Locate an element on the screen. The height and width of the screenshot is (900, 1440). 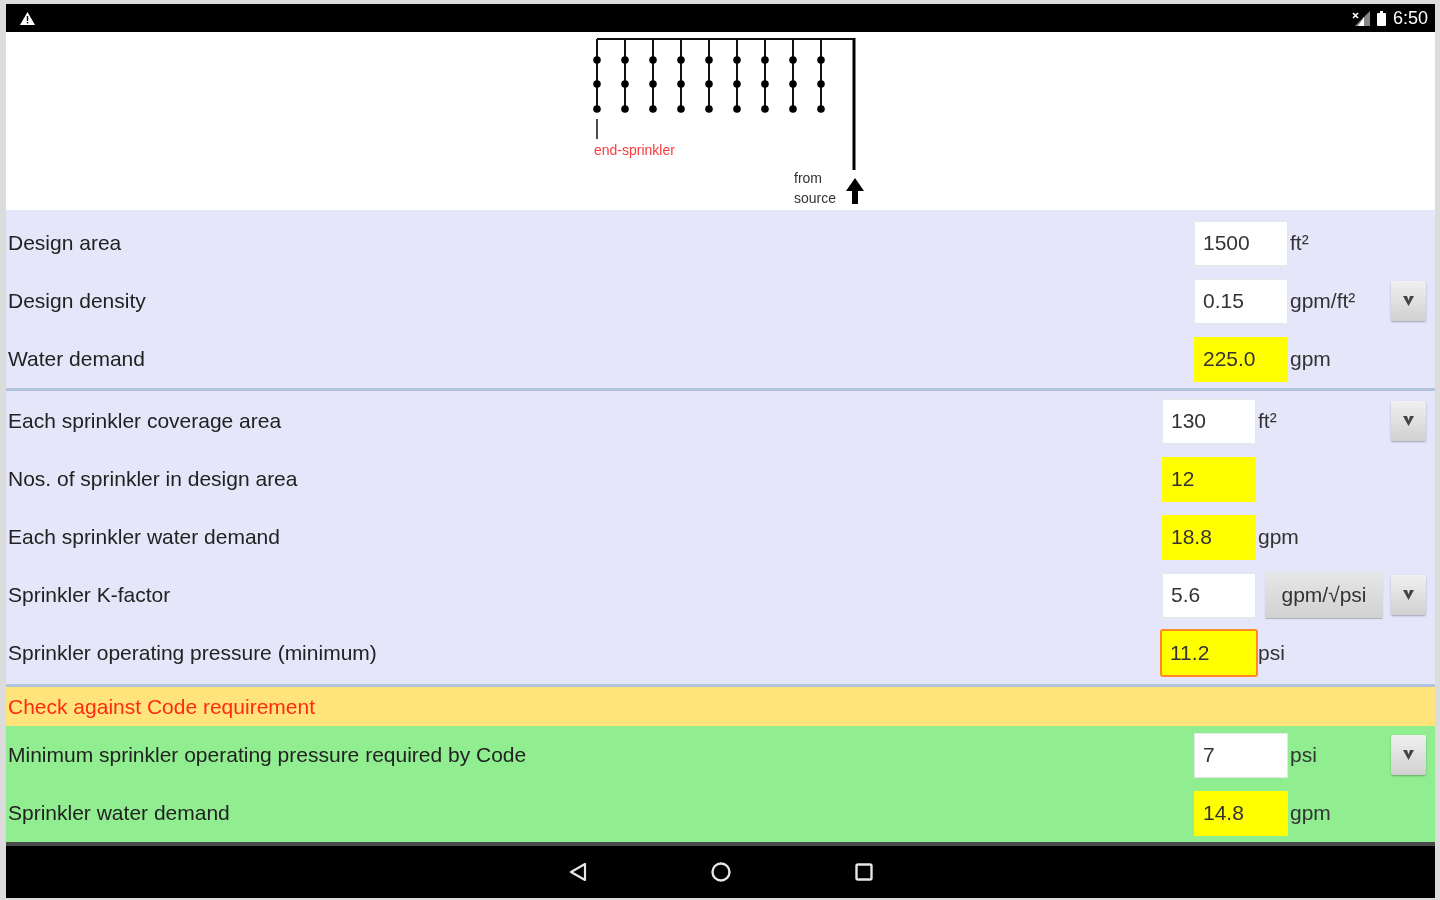
field-label: Design area is located at coordinates (65, 243).